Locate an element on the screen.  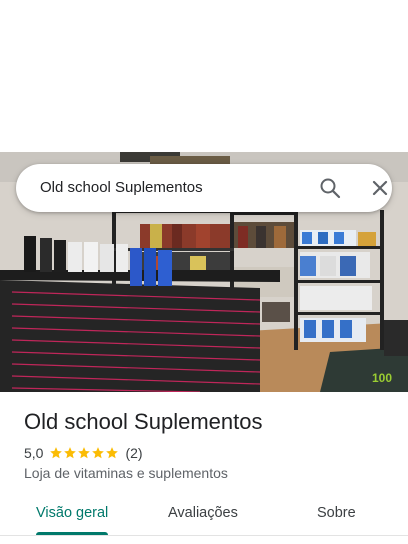
rating-row: 5,0 (2) is located at coordinates (83, 453).